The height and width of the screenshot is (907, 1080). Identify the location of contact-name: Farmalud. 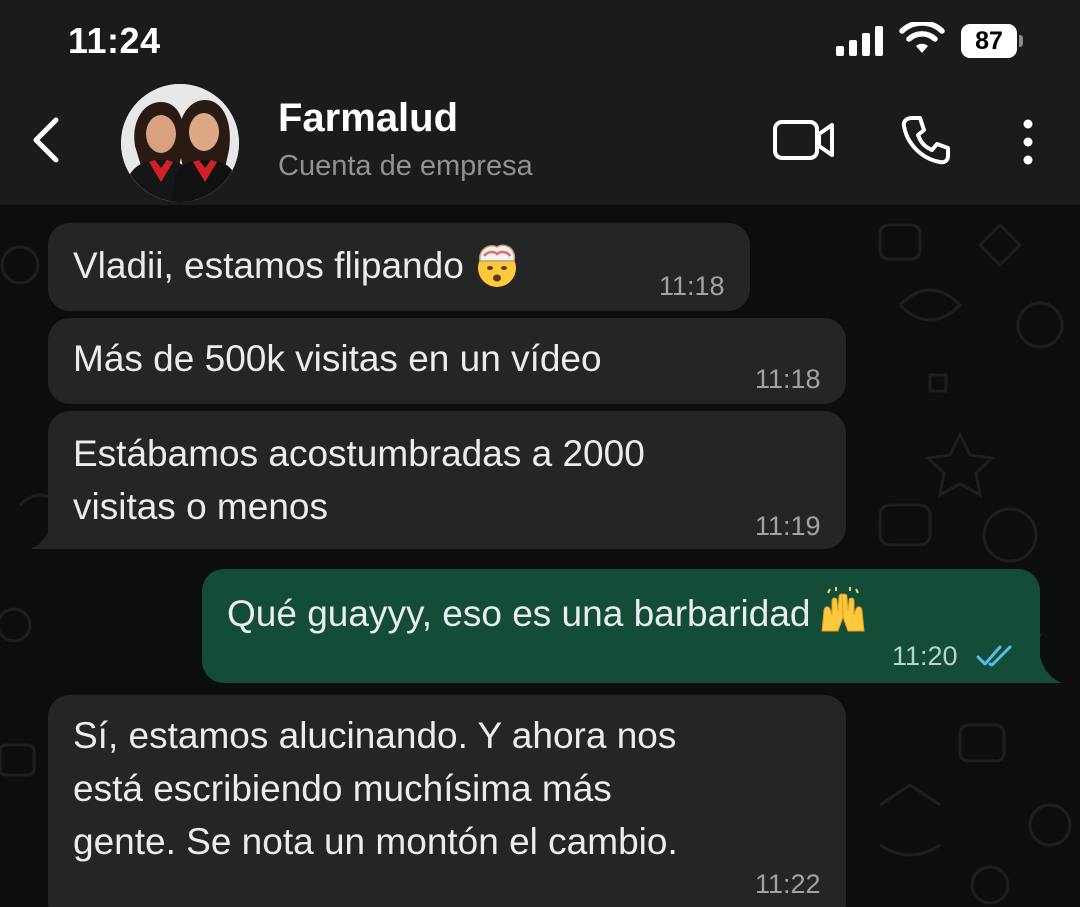
(368, 118).